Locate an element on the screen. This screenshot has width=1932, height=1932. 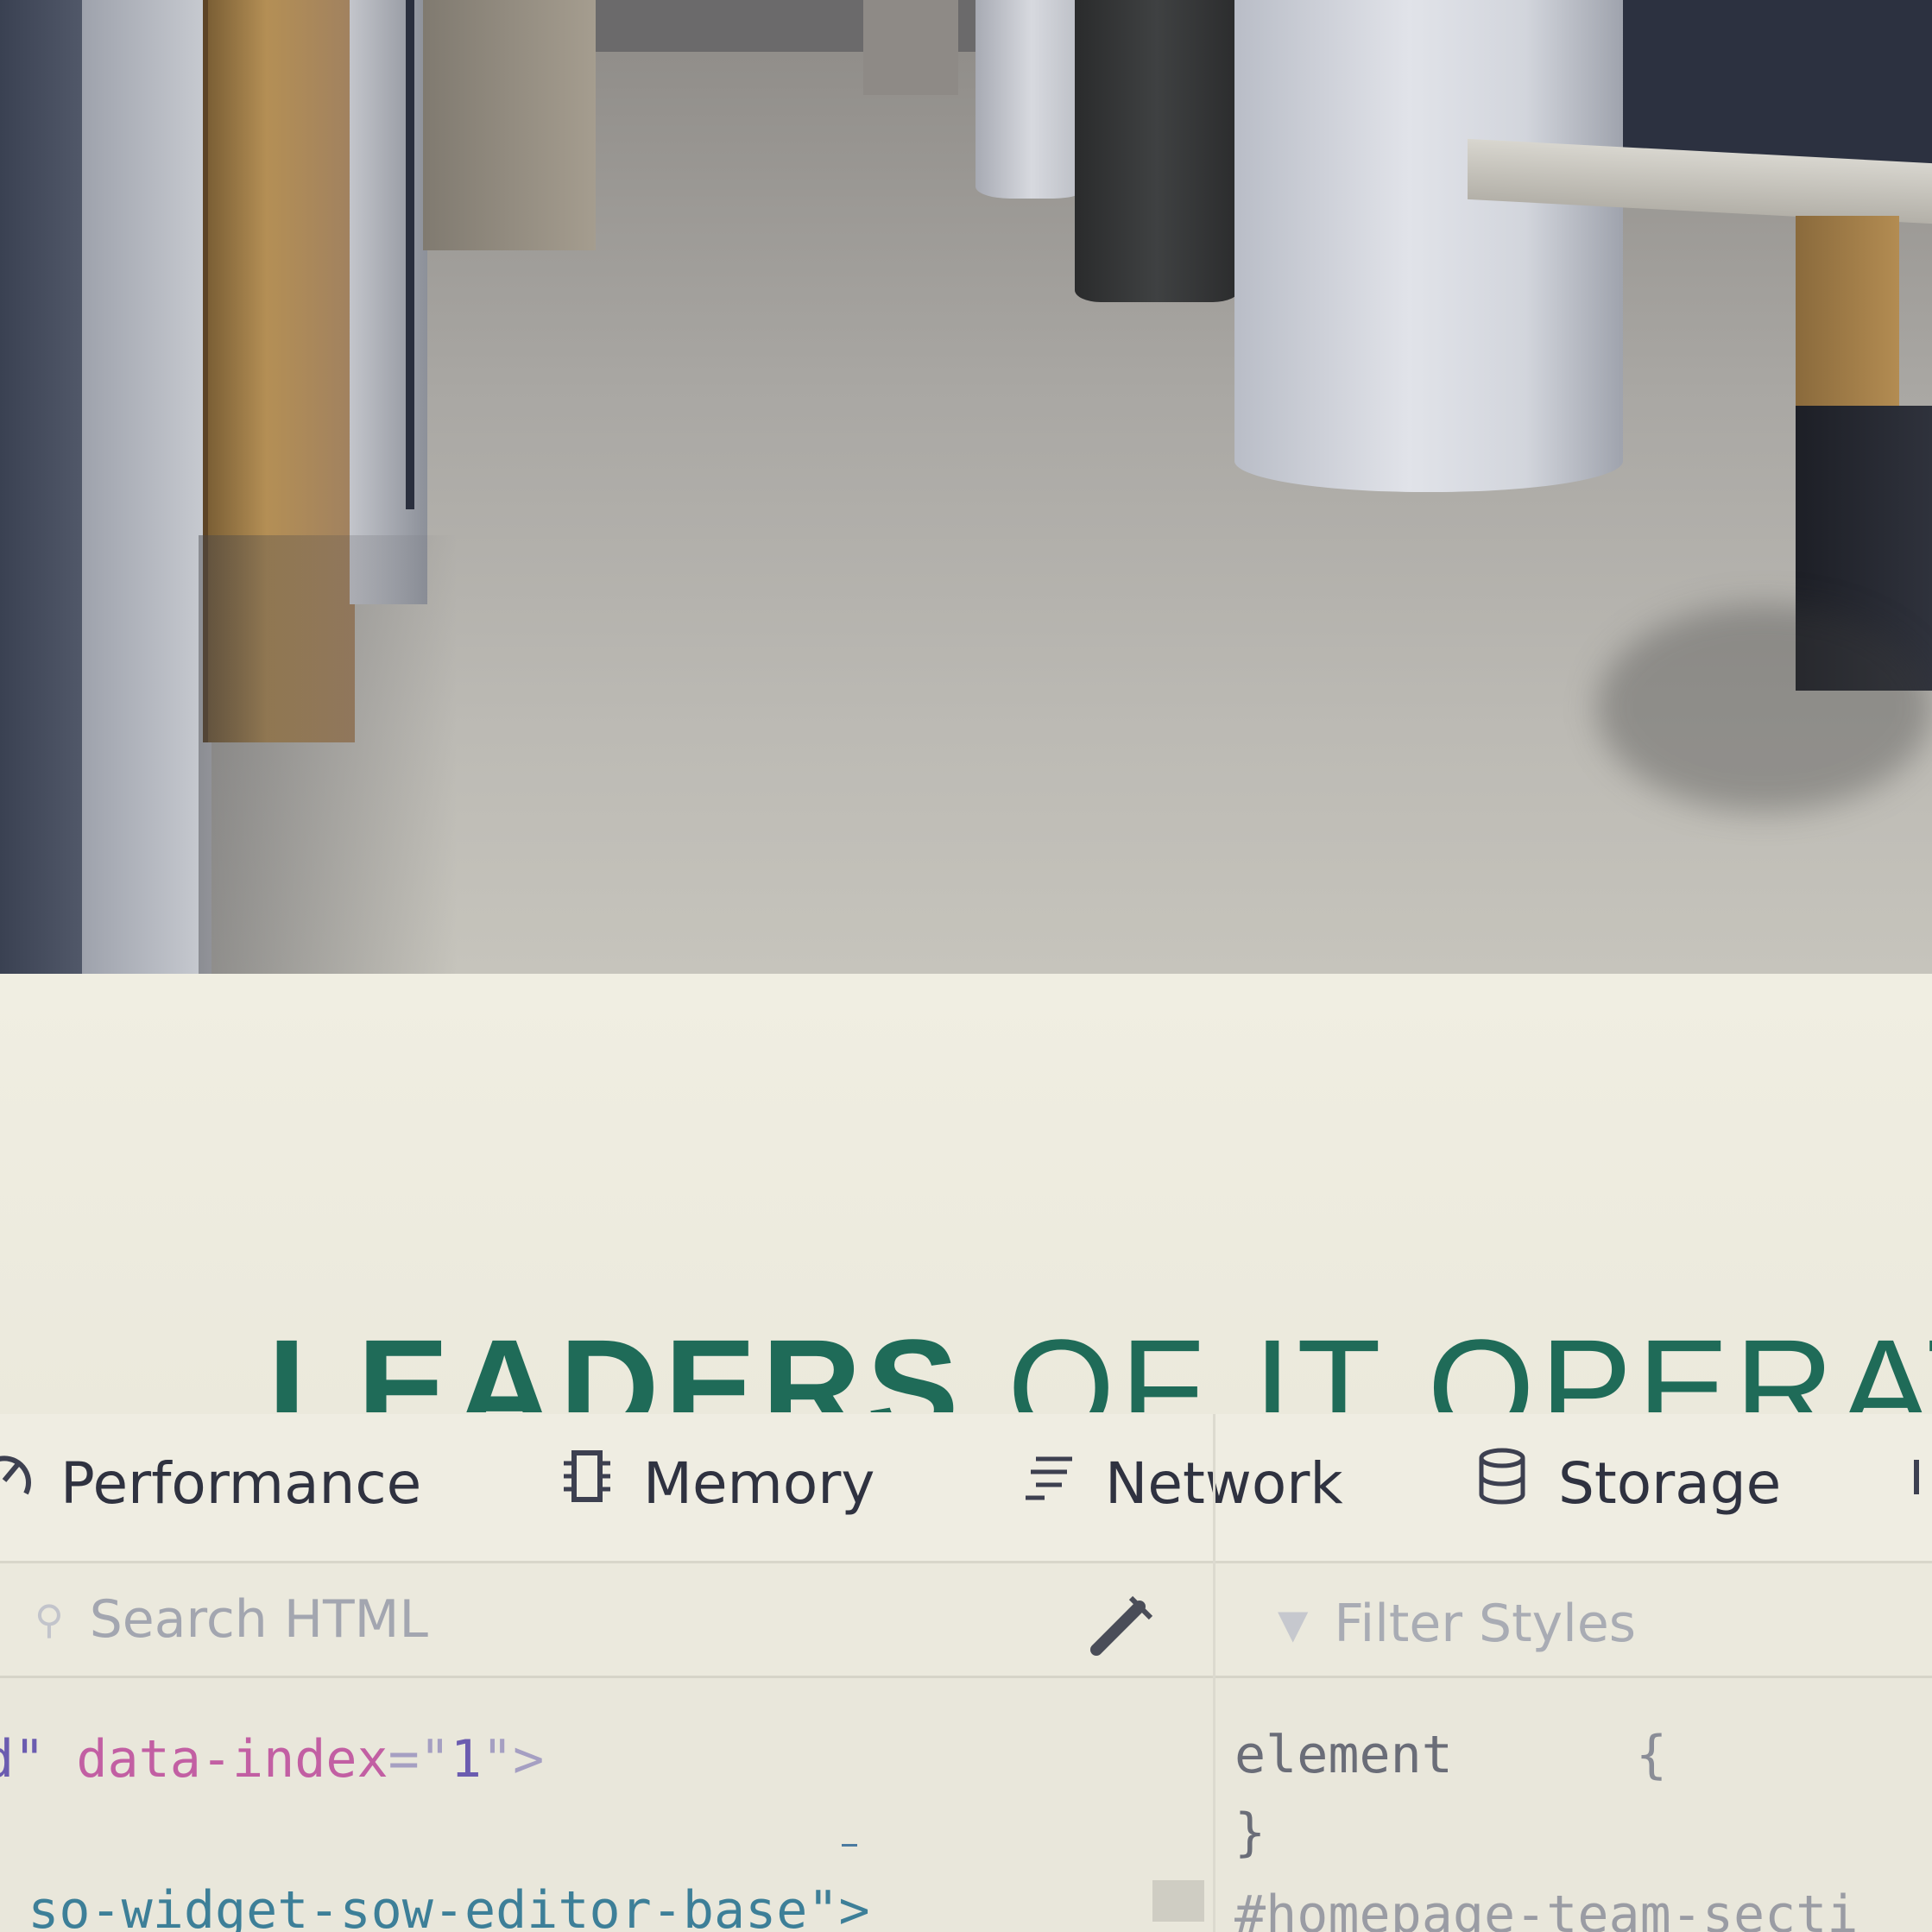
photo-floor-shade is located at coordinates (328, 754).